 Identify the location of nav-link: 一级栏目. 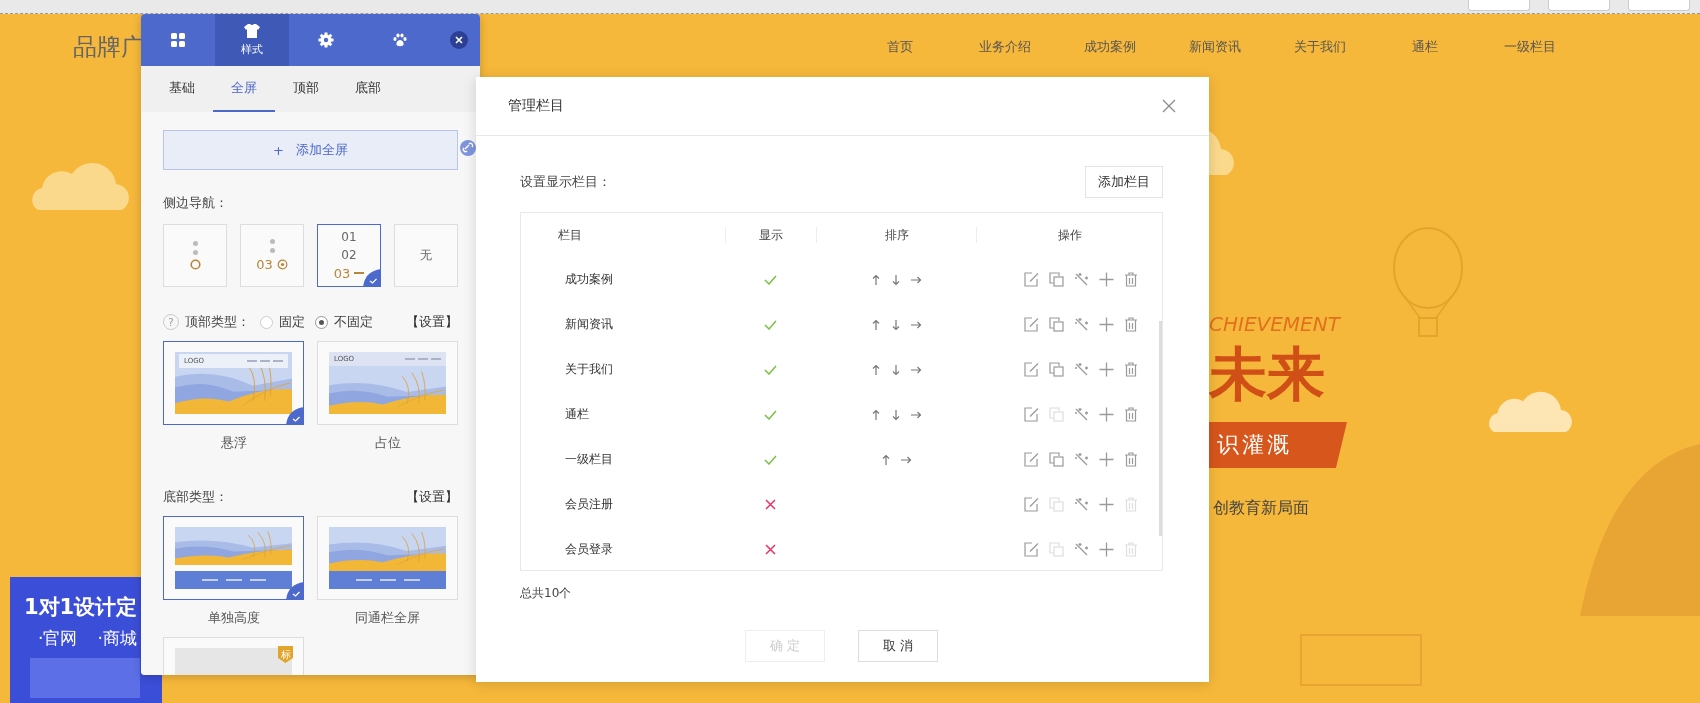
(1529, 47).